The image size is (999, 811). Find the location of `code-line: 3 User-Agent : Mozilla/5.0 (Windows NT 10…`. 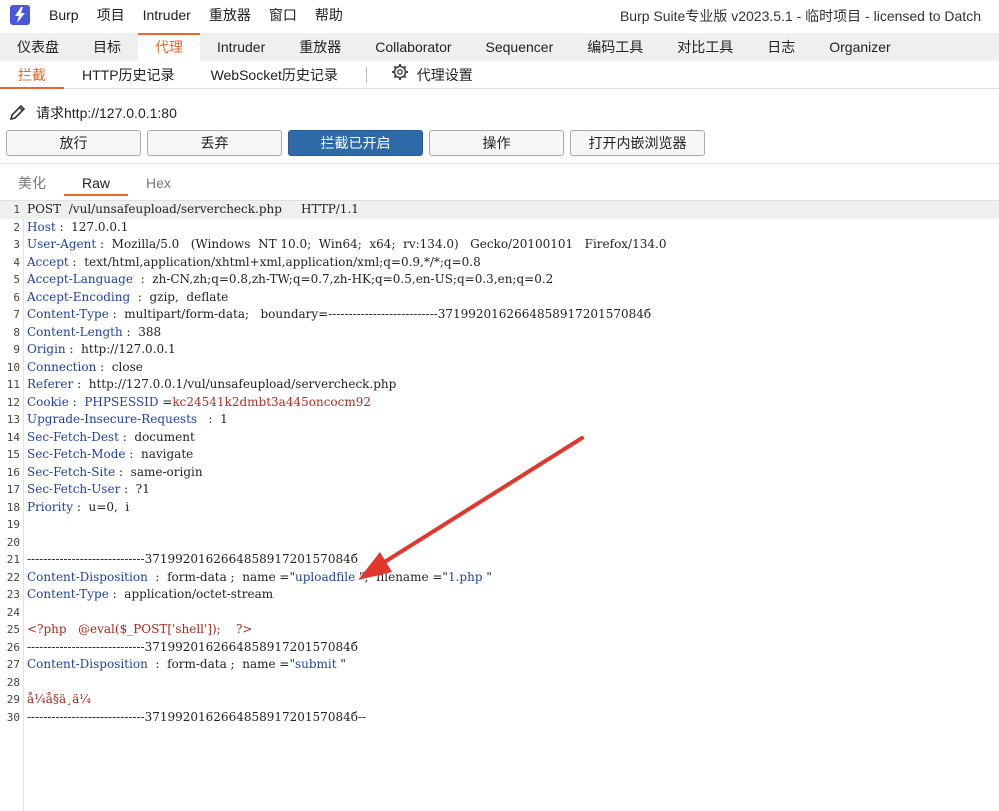

code-line: 3 User-Agent : Mozilla/5.0 (Windows NT 10… is located at coordinates (499, 245).